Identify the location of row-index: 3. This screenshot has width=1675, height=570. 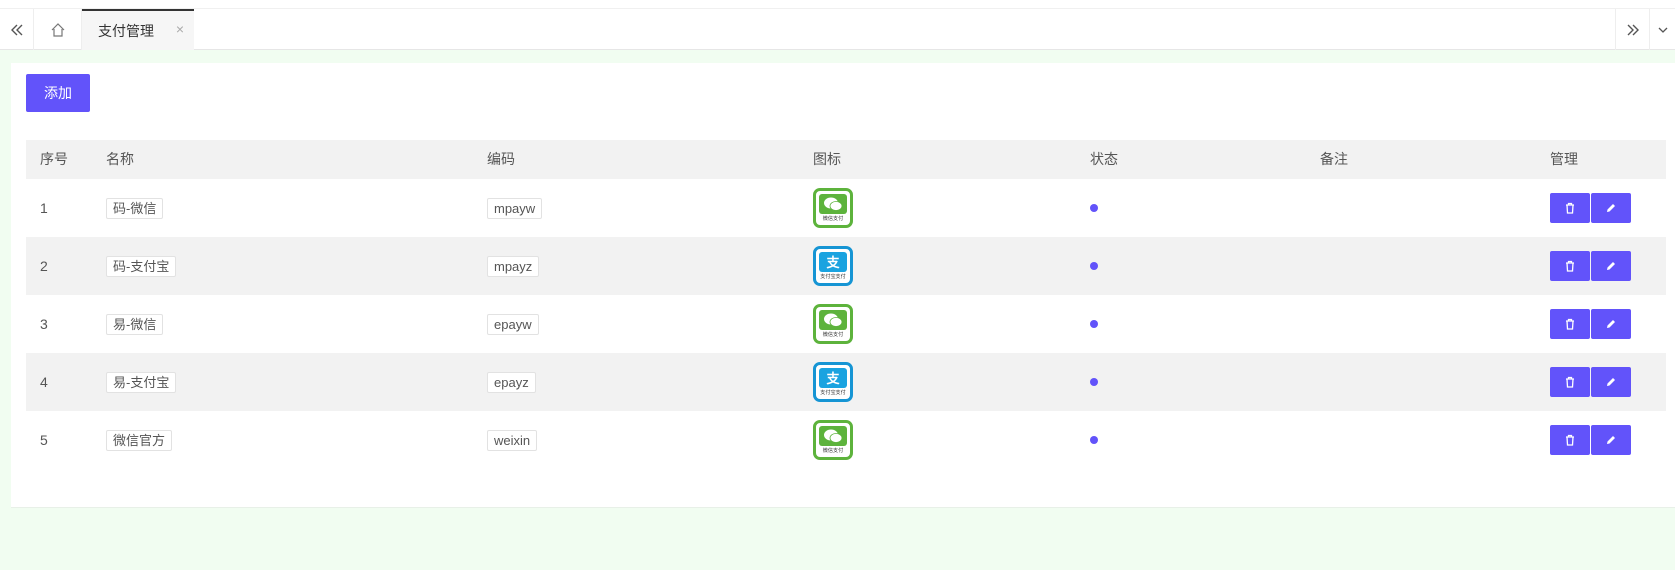
(44, 324).